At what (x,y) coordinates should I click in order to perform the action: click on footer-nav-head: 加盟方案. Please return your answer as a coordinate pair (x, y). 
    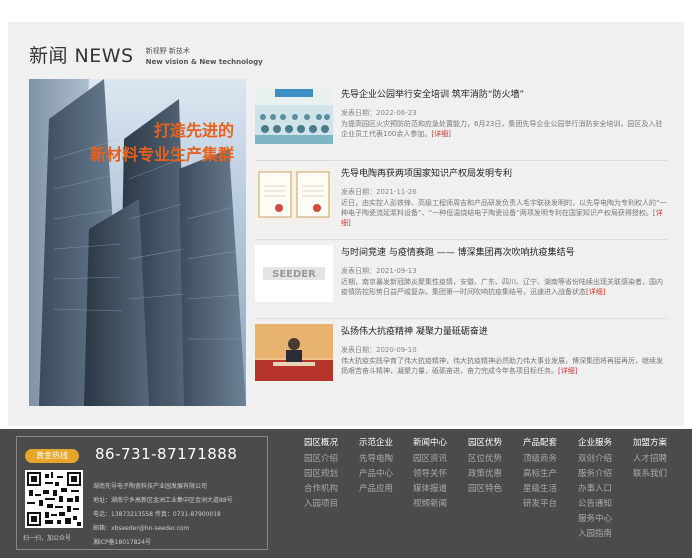
    Looking at the image, I should click on (660, 443).